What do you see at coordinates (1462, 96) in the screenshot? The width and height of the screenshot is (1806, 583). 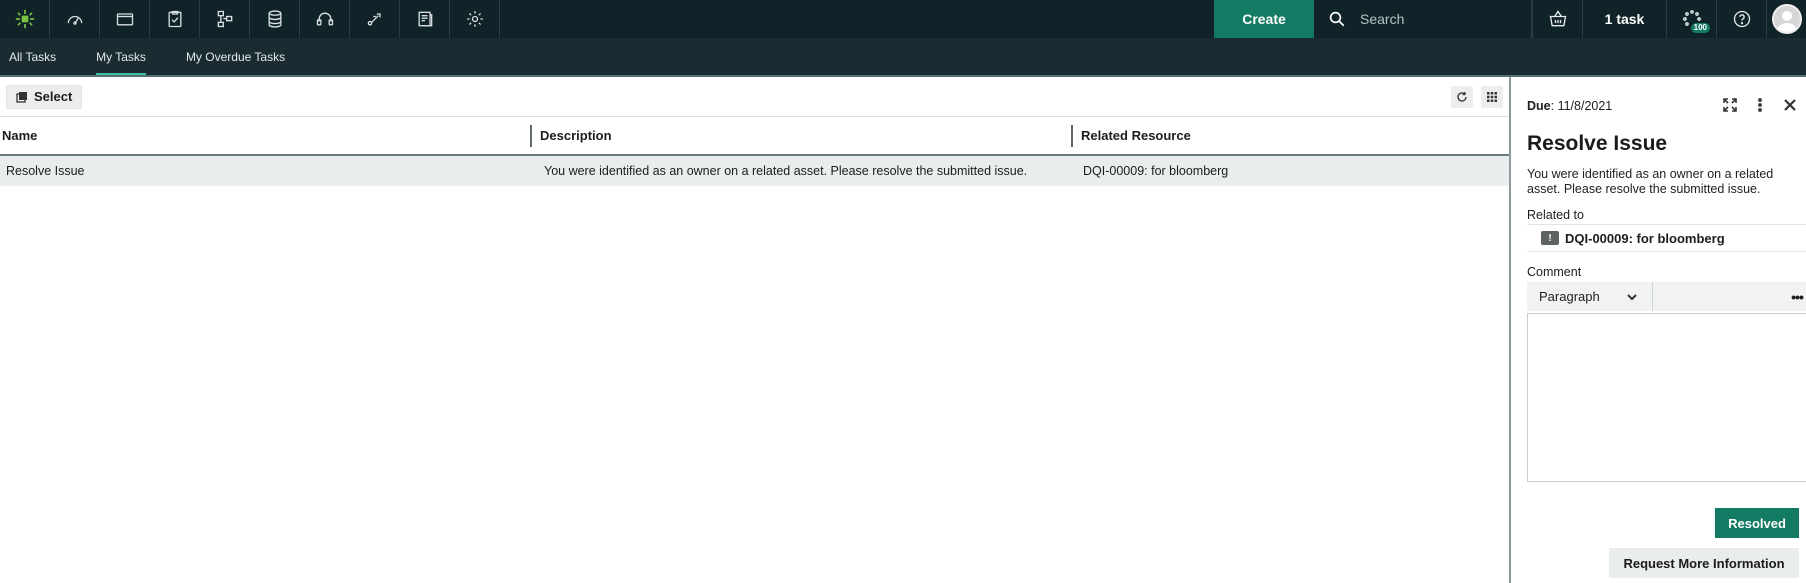 I see `refresh-icon` at bounding box center [1462, 96].